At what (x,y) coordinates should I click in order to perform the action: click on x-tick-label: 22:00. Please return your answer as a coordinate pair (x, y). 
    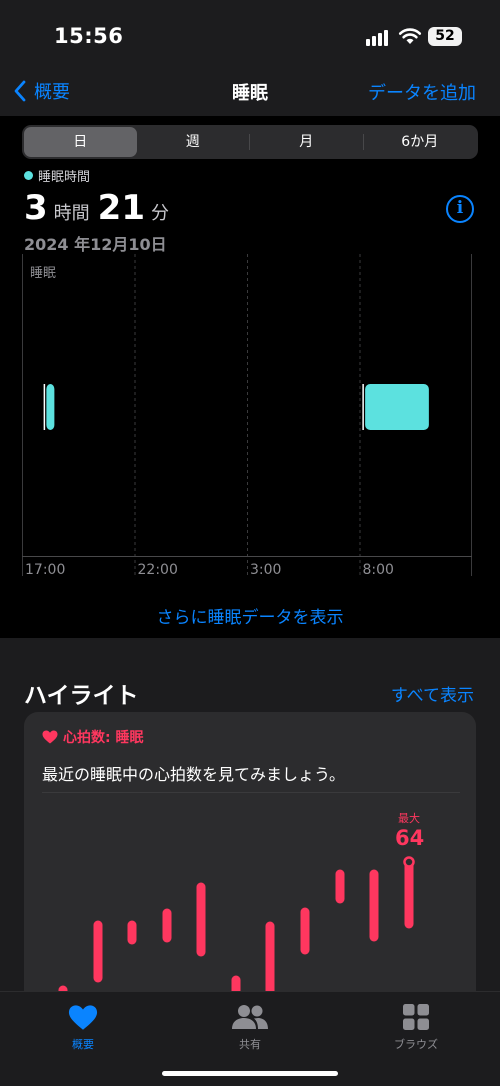
    Looking at the image, I should click on (158, 570).